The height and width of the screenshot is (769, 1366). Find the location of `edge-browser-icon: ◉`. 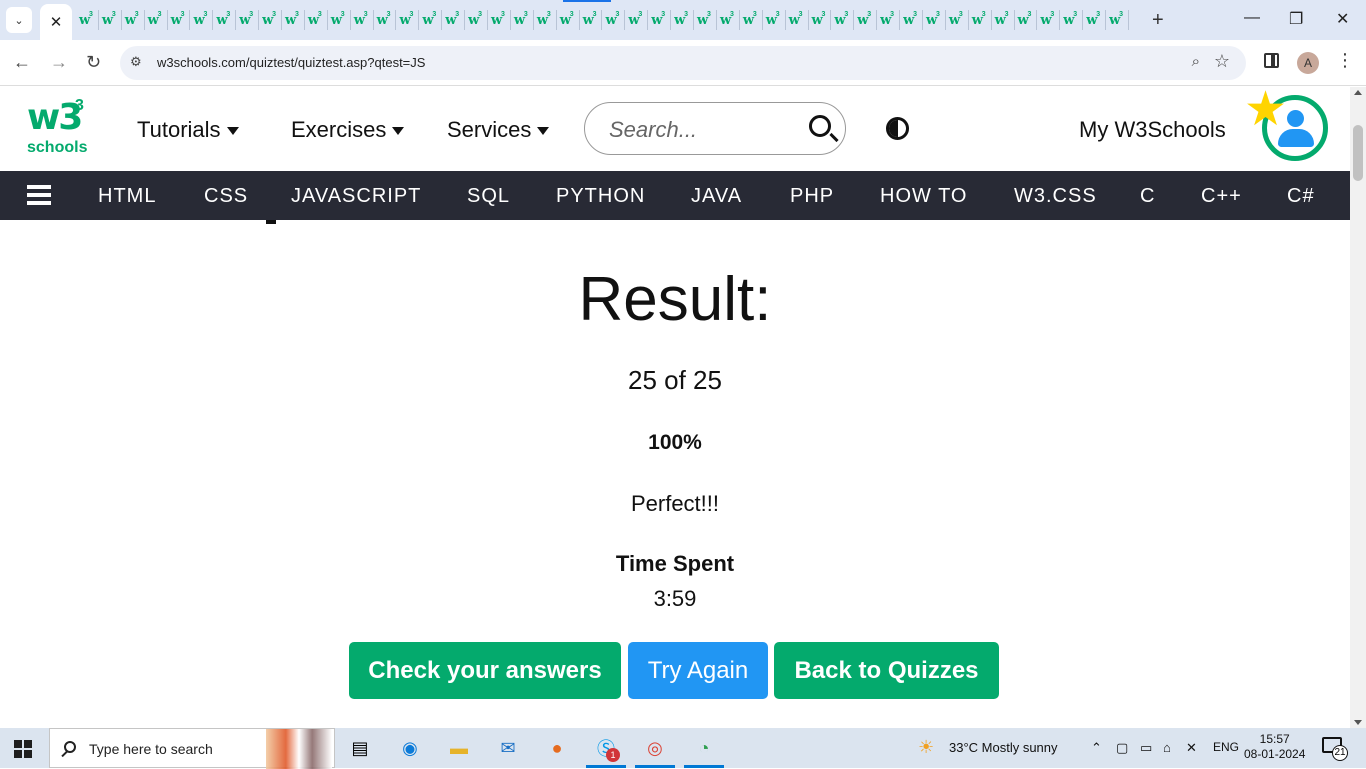

edge-browser-icon: ◉ is located at coordinates (410, 748).